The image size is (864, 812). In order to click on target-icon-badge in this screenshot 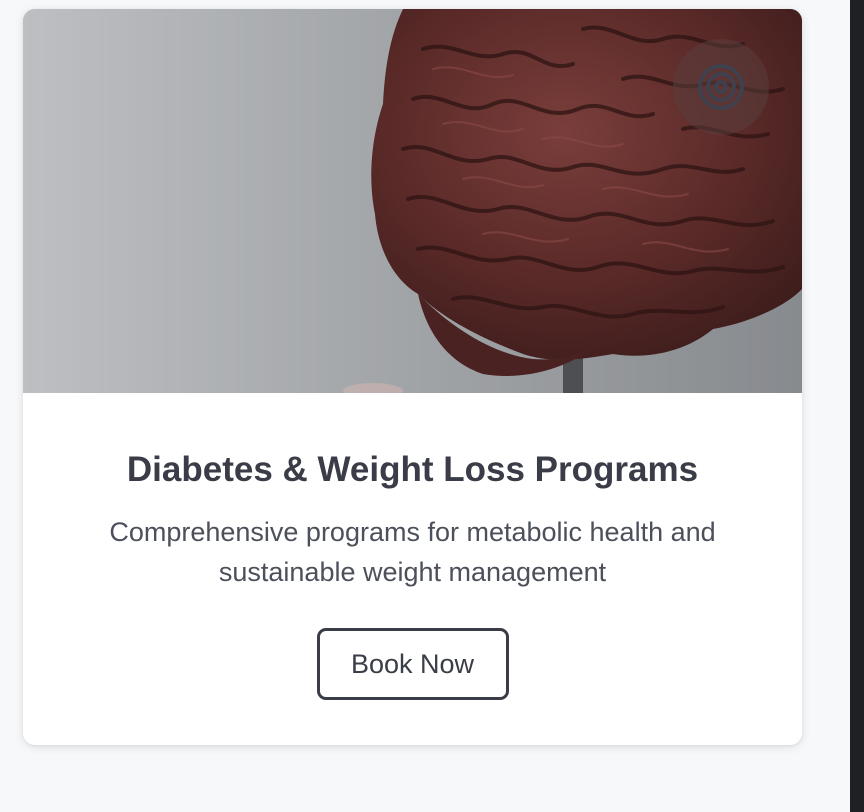, I will do `click(721, 87)`.